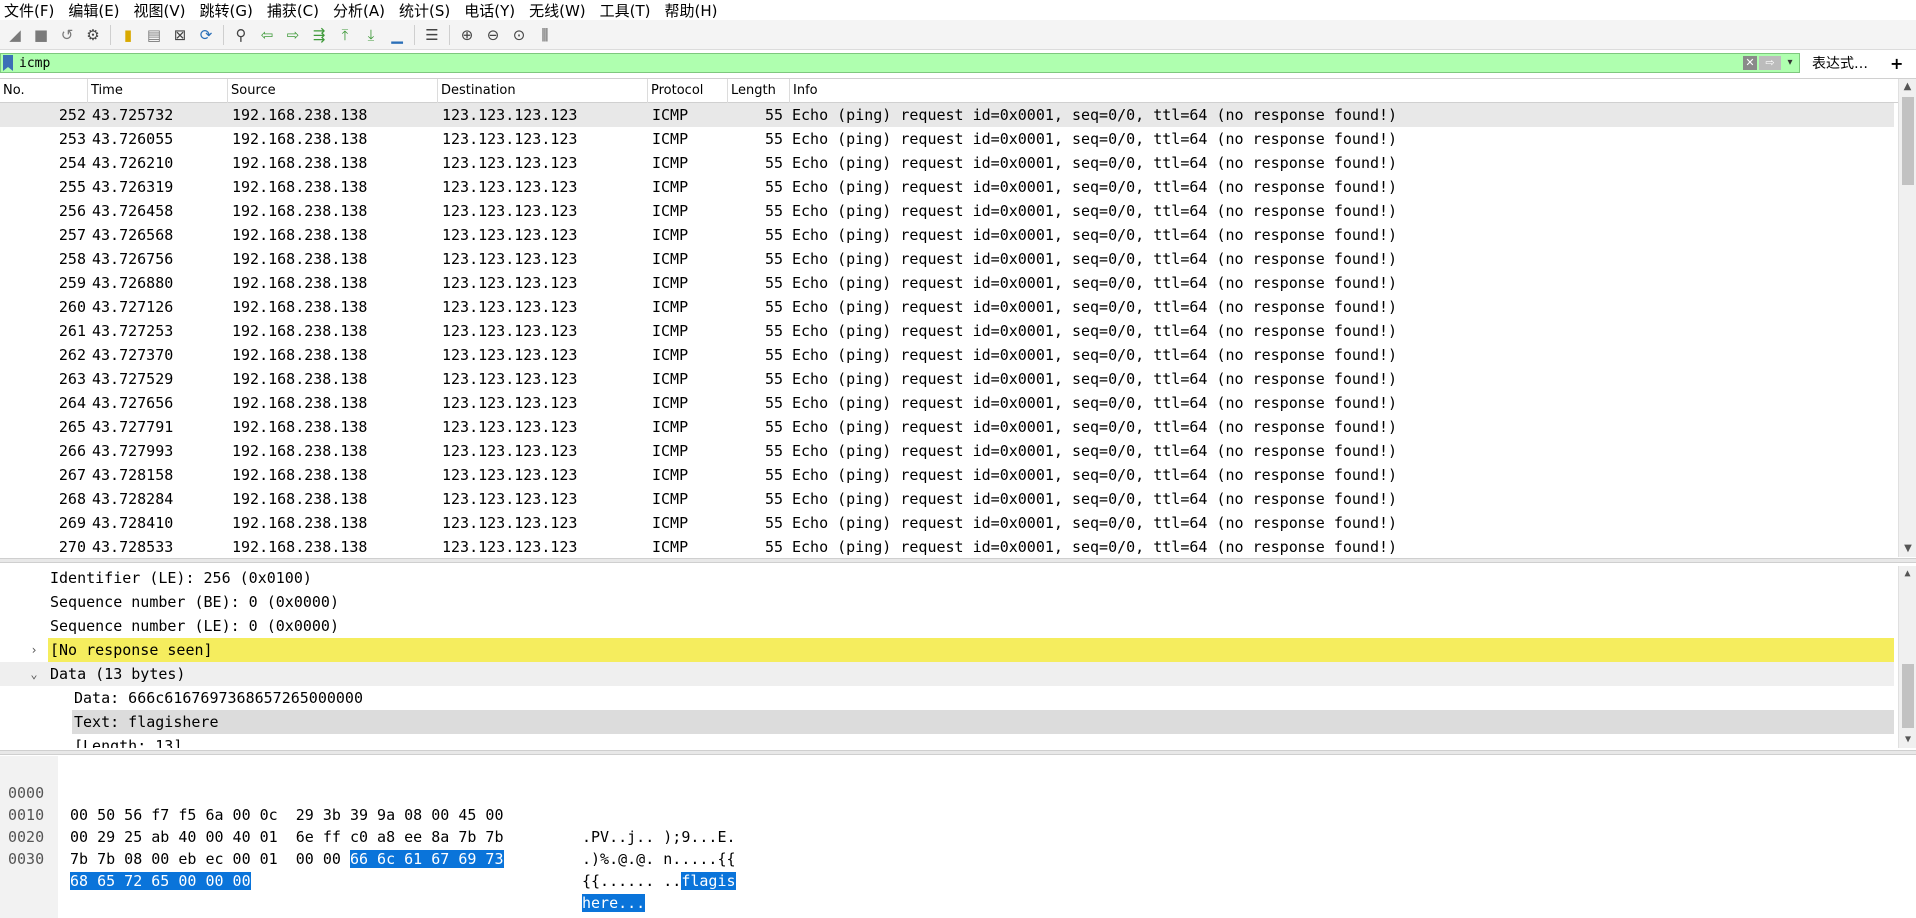 This screenshot has width=1916, height=918. What do you see at coordinates (226, 10) in the screenshot?
I see `menu-go: 跳转(G)` at bounding box center [226, 10].